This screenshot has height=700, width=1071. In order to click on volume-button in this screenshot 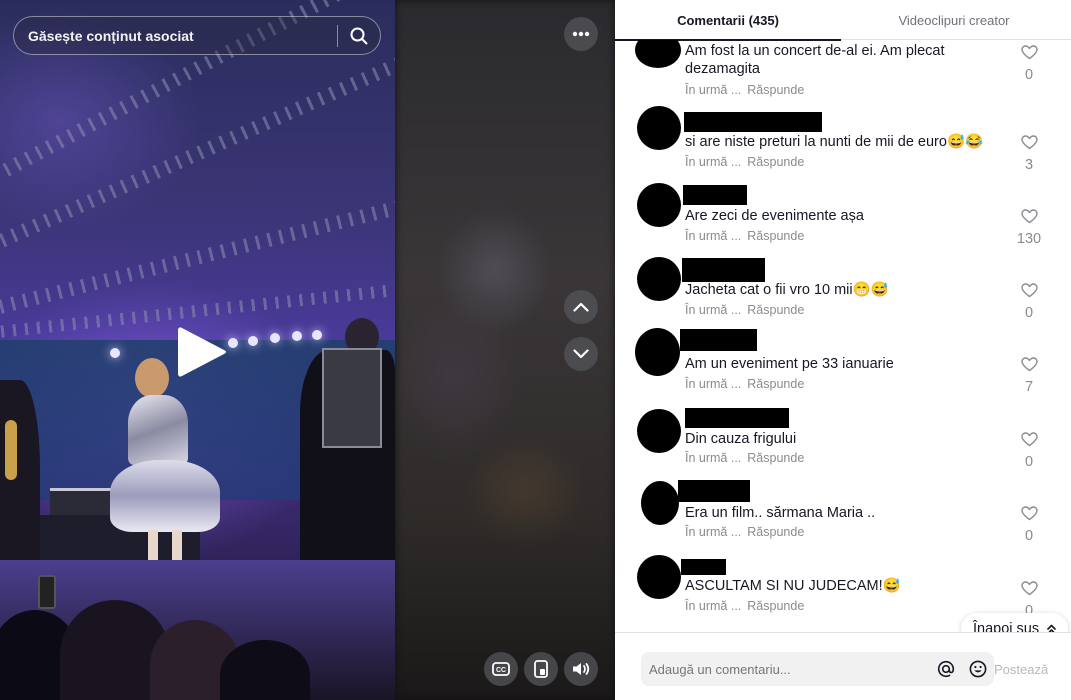, I will do `click(581, 669)`.